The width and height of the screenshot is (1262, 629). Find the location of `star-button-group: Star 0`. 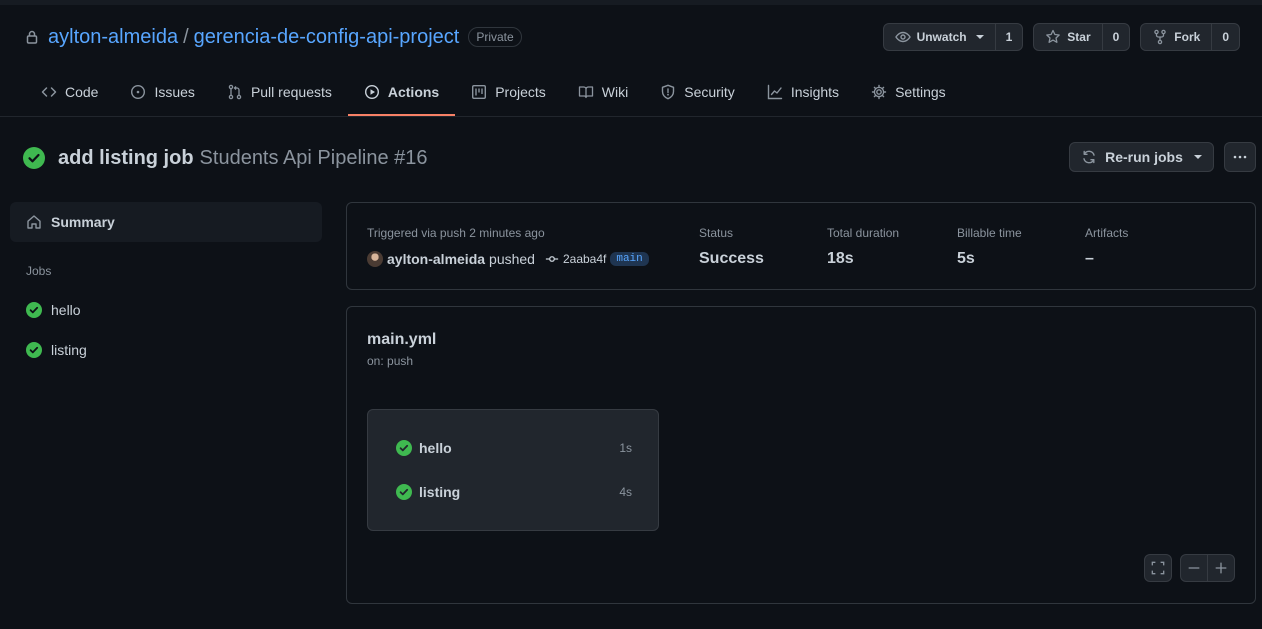

star-button-group: Star 0 is located at coordinates (1082, 37).